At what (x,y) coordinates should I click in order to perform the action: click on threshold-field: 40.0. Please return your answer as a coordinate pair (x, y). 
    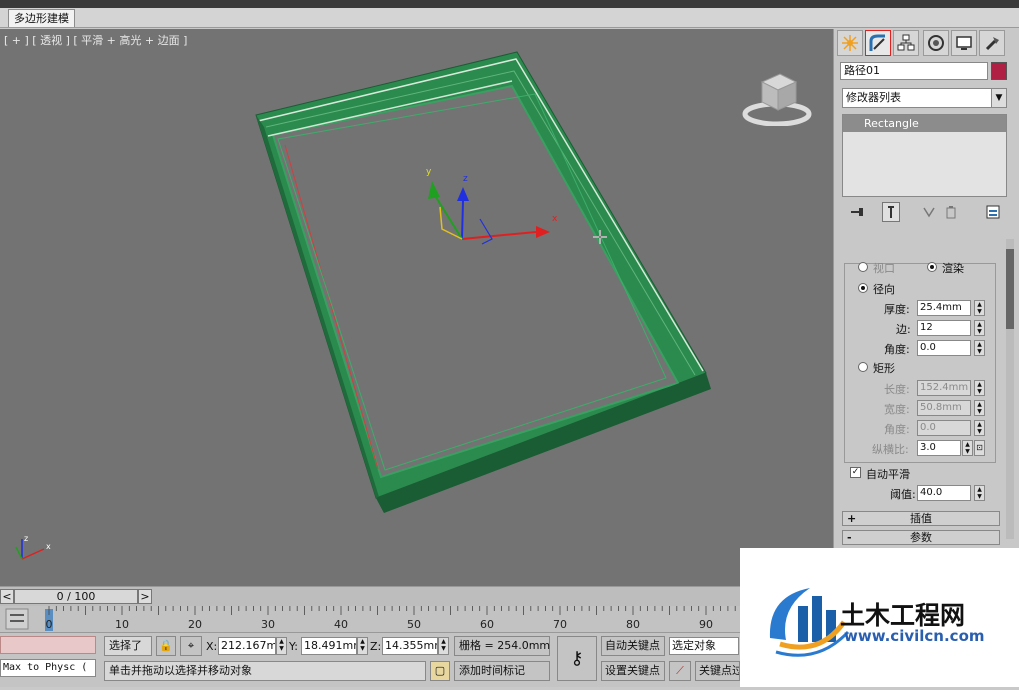
    Looking at the image, I should click on (944, 493).